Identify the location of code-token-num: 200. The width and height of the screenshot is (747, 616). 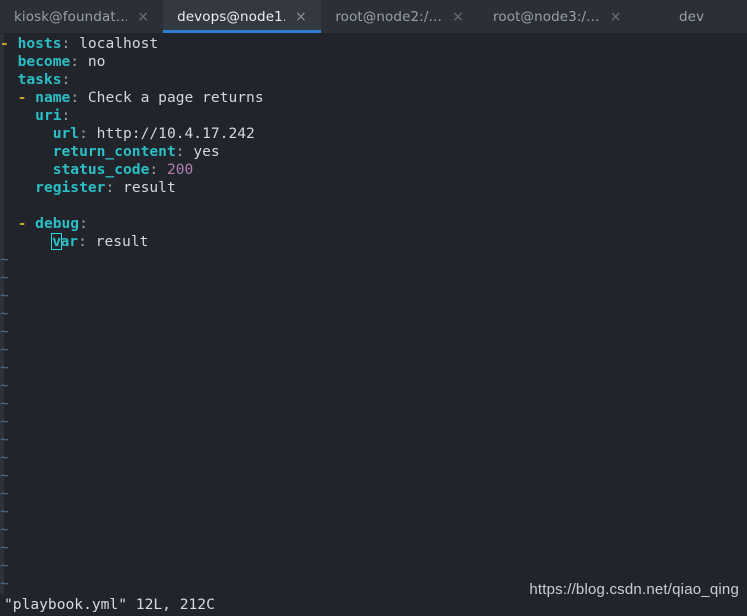
(180, 169).